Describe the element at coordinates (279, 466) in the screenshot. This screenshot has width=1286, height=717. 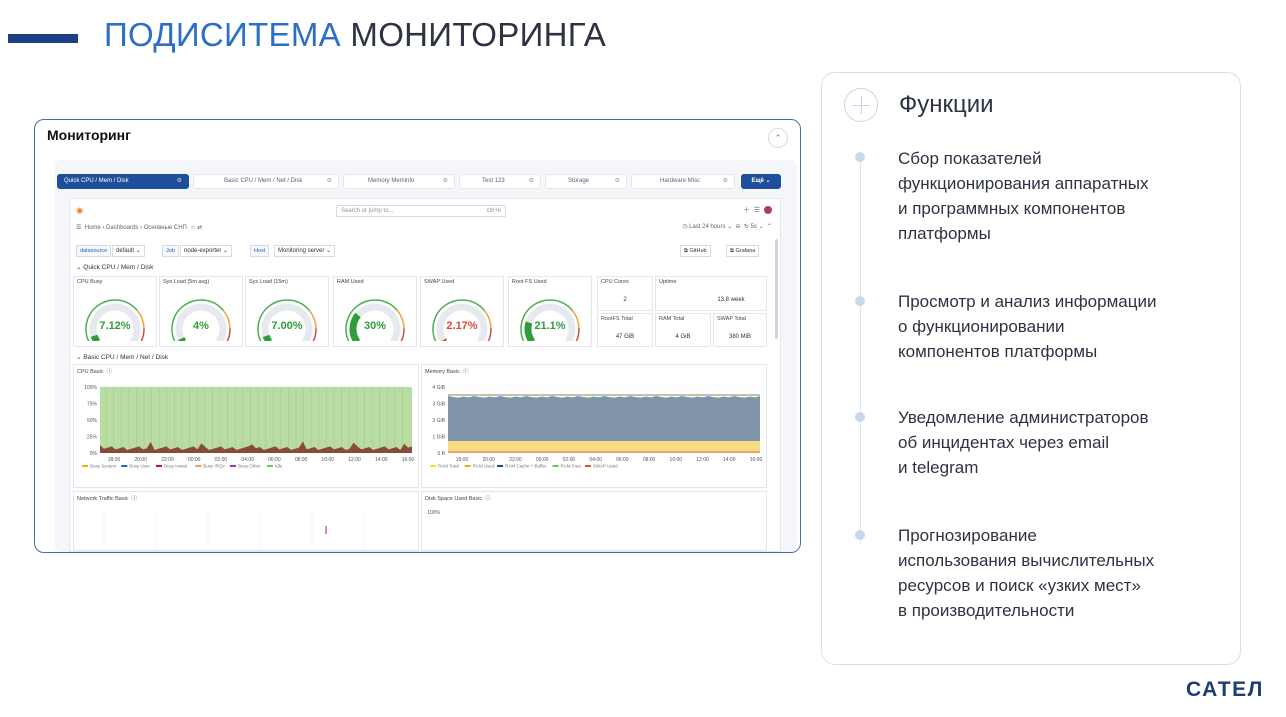
I see `legend-label: Idle` at that location.